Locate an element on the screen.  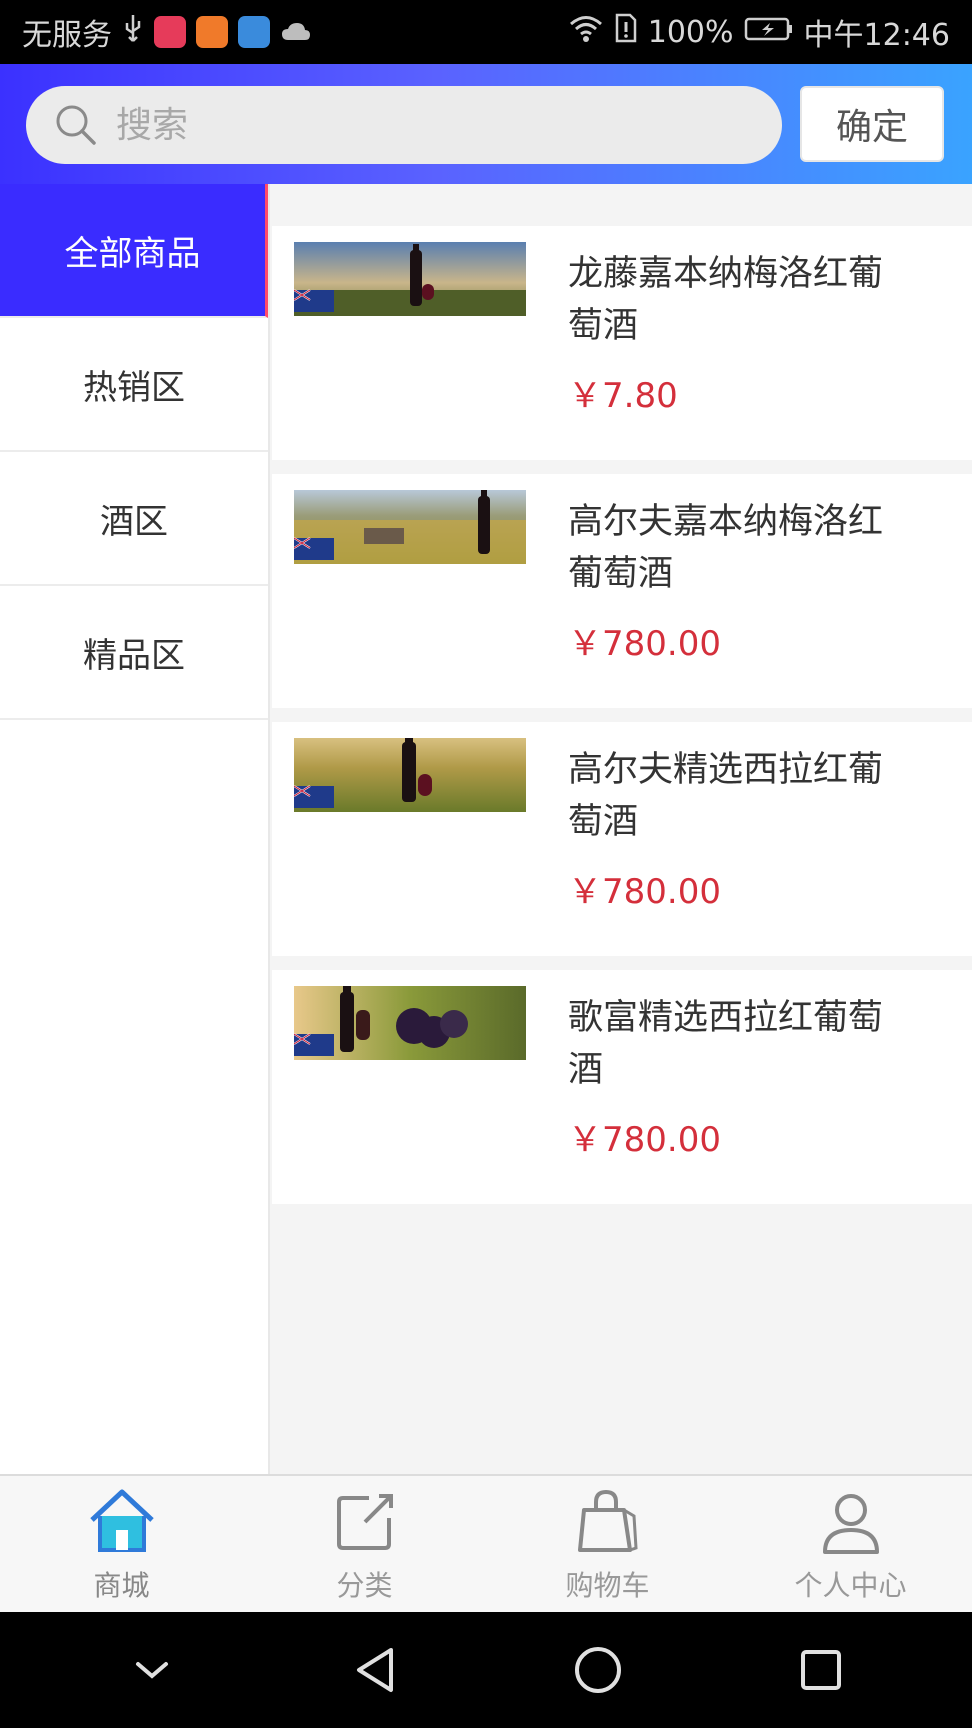
battery-icon is located at coordinates (769, 32).